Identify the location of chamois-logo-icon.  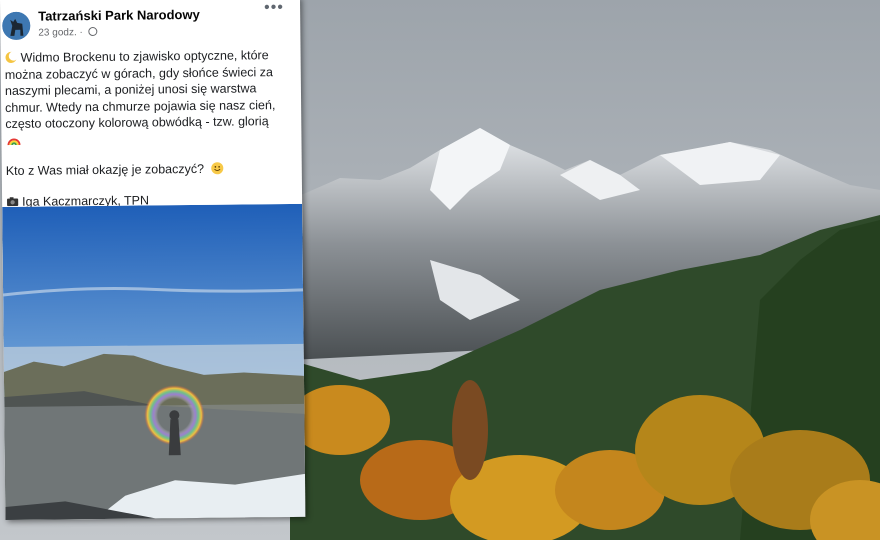
(16, 25).